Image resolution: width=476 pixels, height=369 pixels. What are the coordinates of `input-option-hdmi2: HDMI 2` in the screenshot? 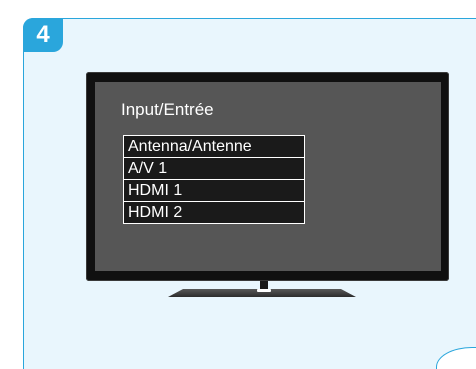 It's located at (214, 213).